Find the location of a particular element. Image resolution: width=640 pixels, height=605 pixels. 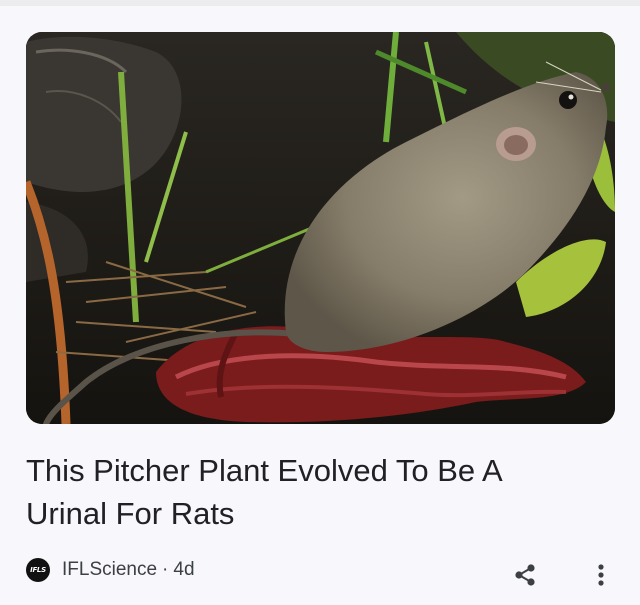

source-name: IFLScience is located at coordinates (110, 569).